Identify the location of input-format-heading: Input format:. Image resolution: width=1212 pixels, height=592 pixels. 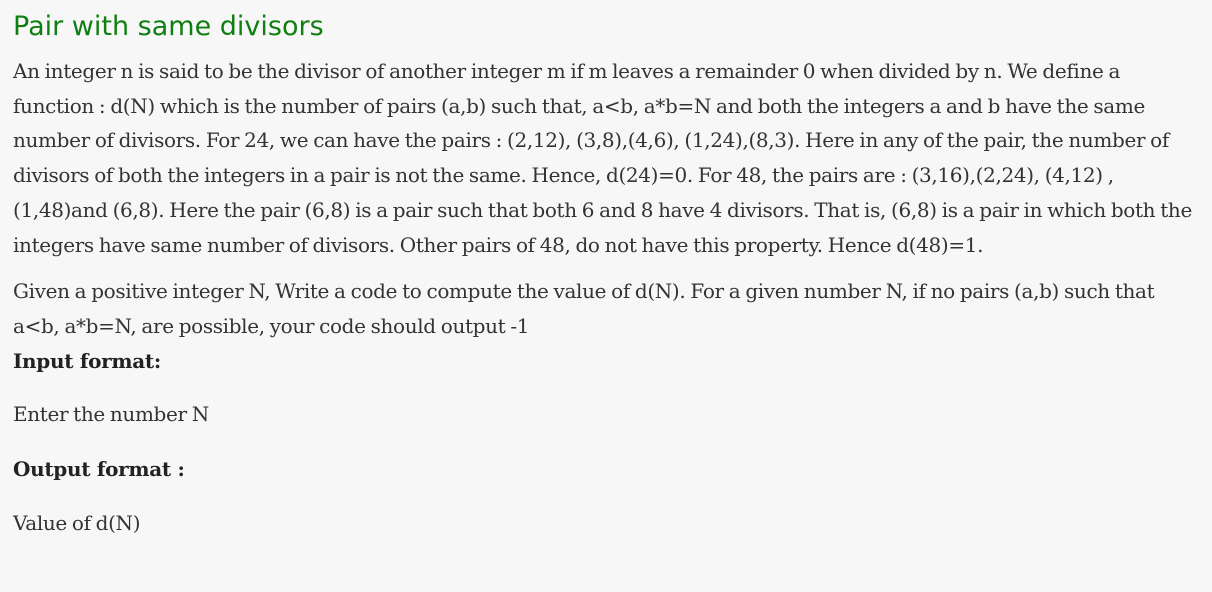
(87, 360).